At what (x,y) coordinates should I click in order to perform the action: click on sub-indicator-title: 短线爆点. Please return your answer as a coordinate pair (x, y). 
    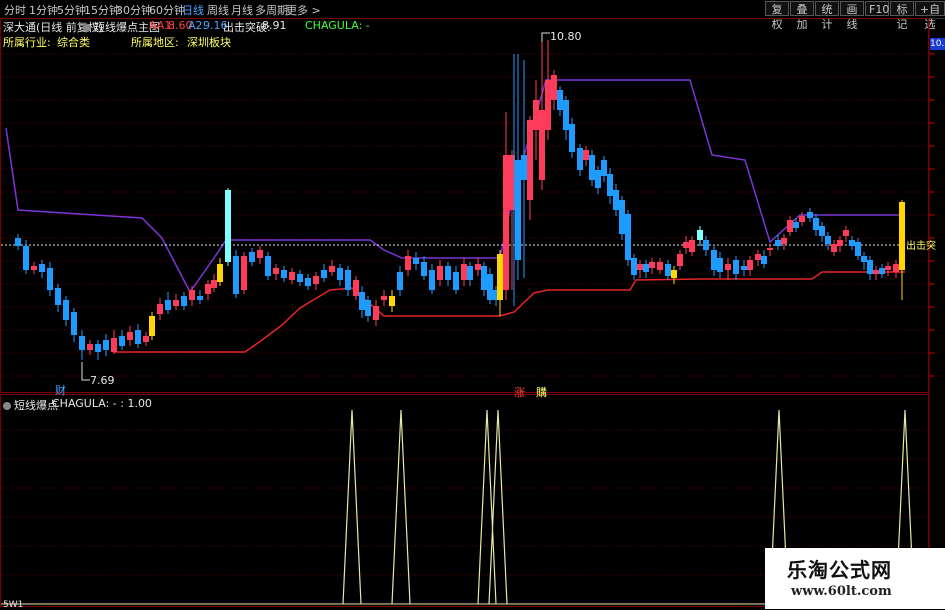
    Looking at the image, I should click on (30, 405).